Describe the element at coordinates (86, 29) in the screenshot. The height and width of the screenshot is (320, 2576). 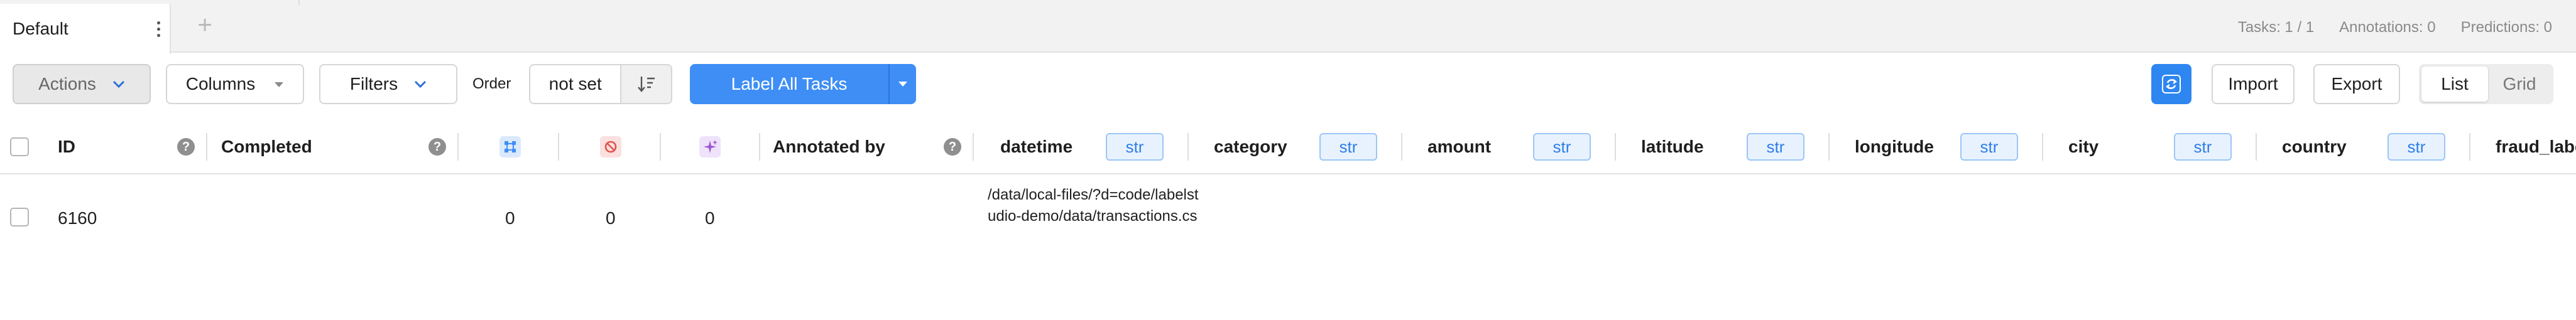
I see `tab-default: Default` at that location.